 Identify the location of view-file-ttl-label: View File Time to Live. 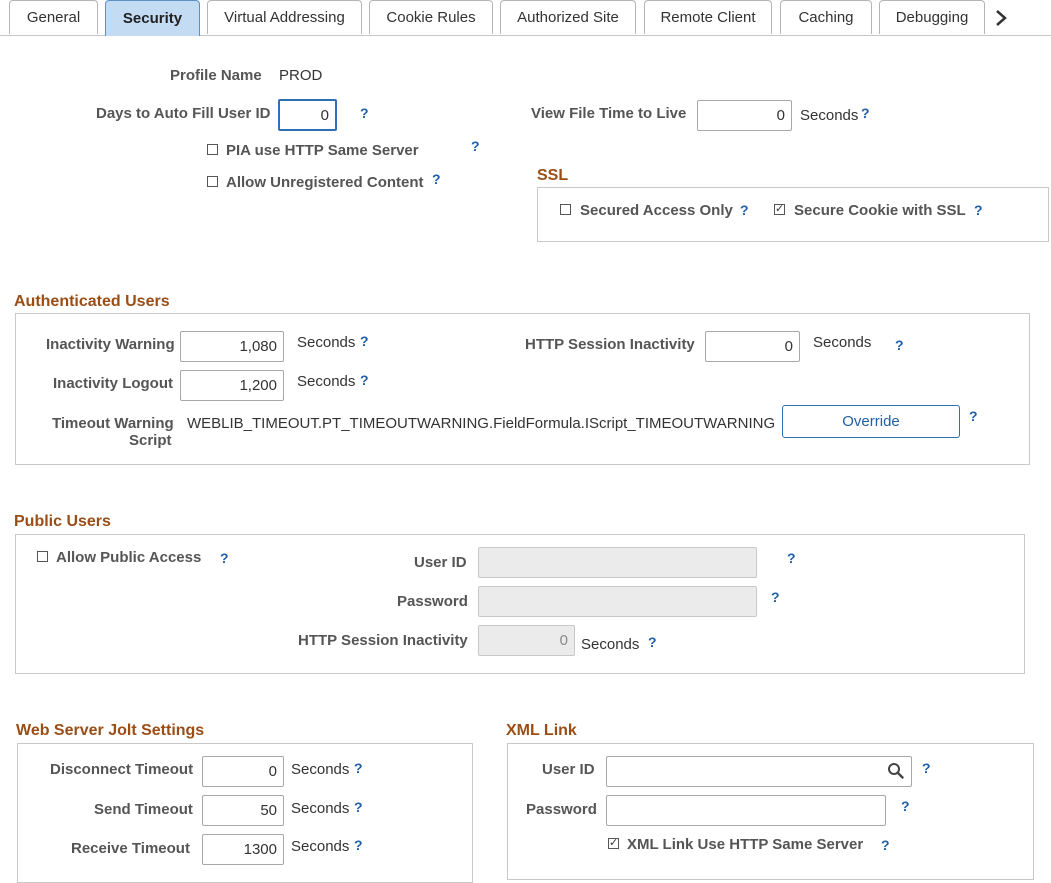
(609, 113).